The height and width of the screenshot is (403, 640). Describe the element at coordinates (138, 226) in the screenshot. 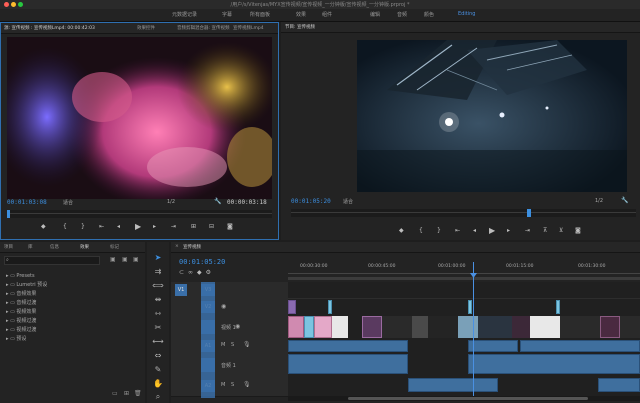

I see `play-icon: ▶` at that location.